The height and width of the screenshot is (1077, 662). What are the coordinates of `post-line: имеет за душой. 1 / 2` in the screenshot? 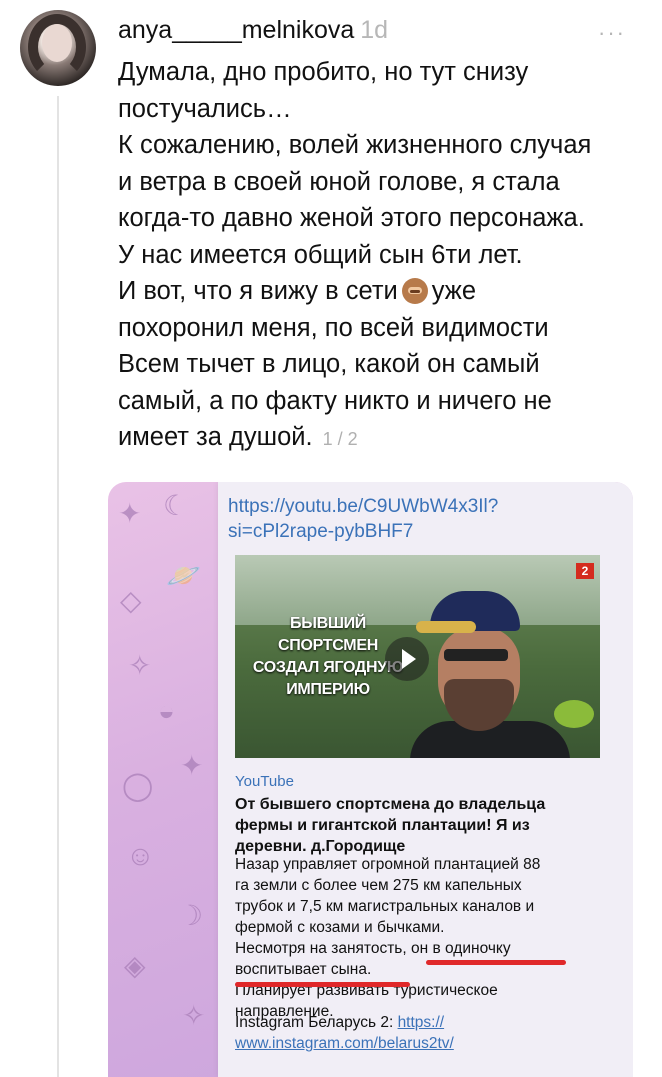 It's located at (383, 438).